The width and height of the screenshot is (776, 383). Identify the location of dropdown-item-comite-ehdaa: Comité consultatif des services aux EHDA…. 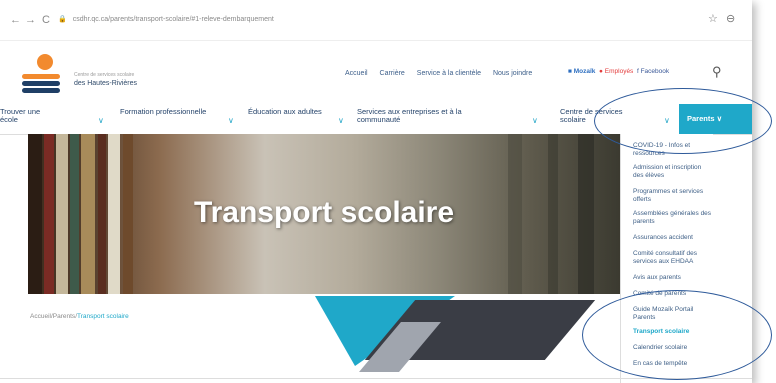
(673, 258).